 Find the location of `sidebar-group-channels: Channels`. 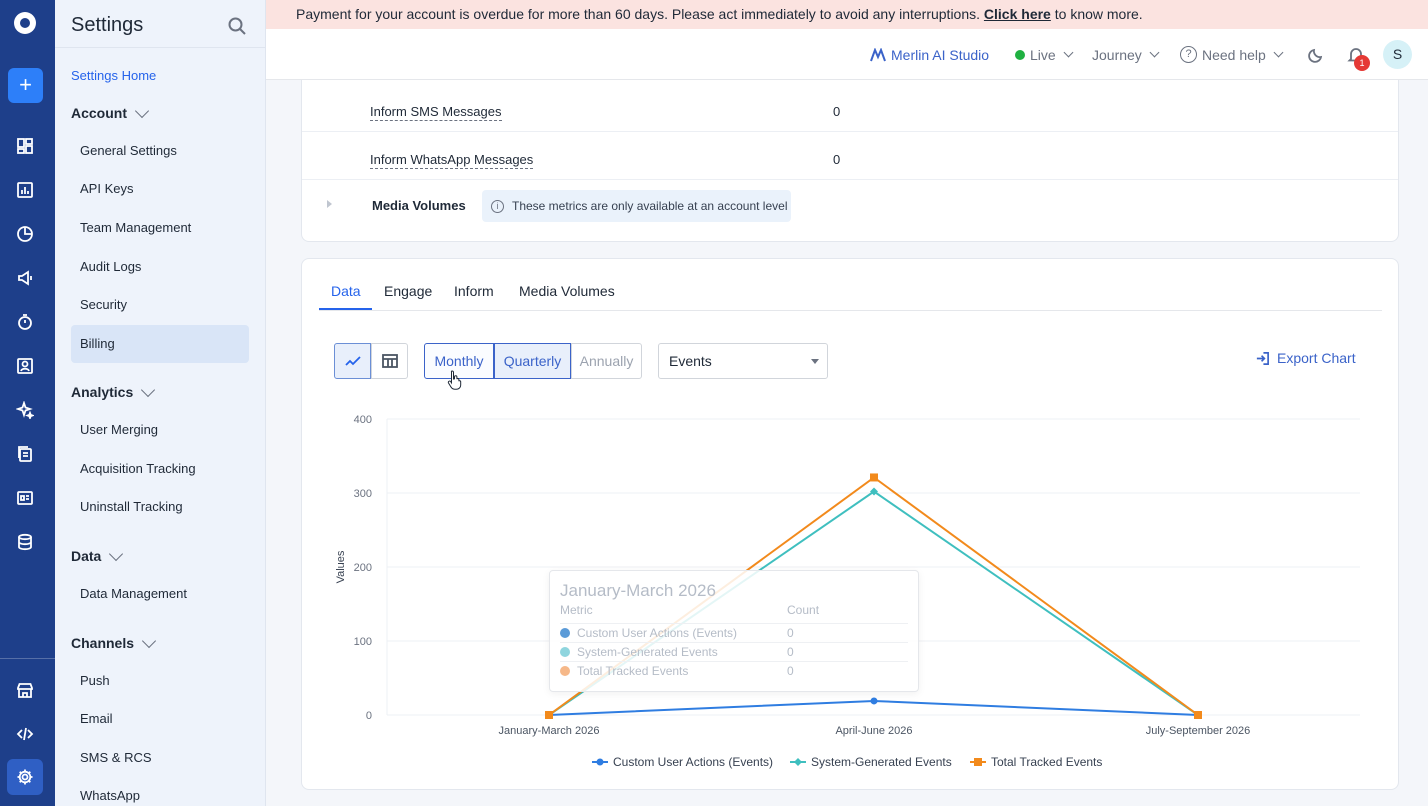

sidebar-group-channels: Channels is located at coordinates (114, 642).